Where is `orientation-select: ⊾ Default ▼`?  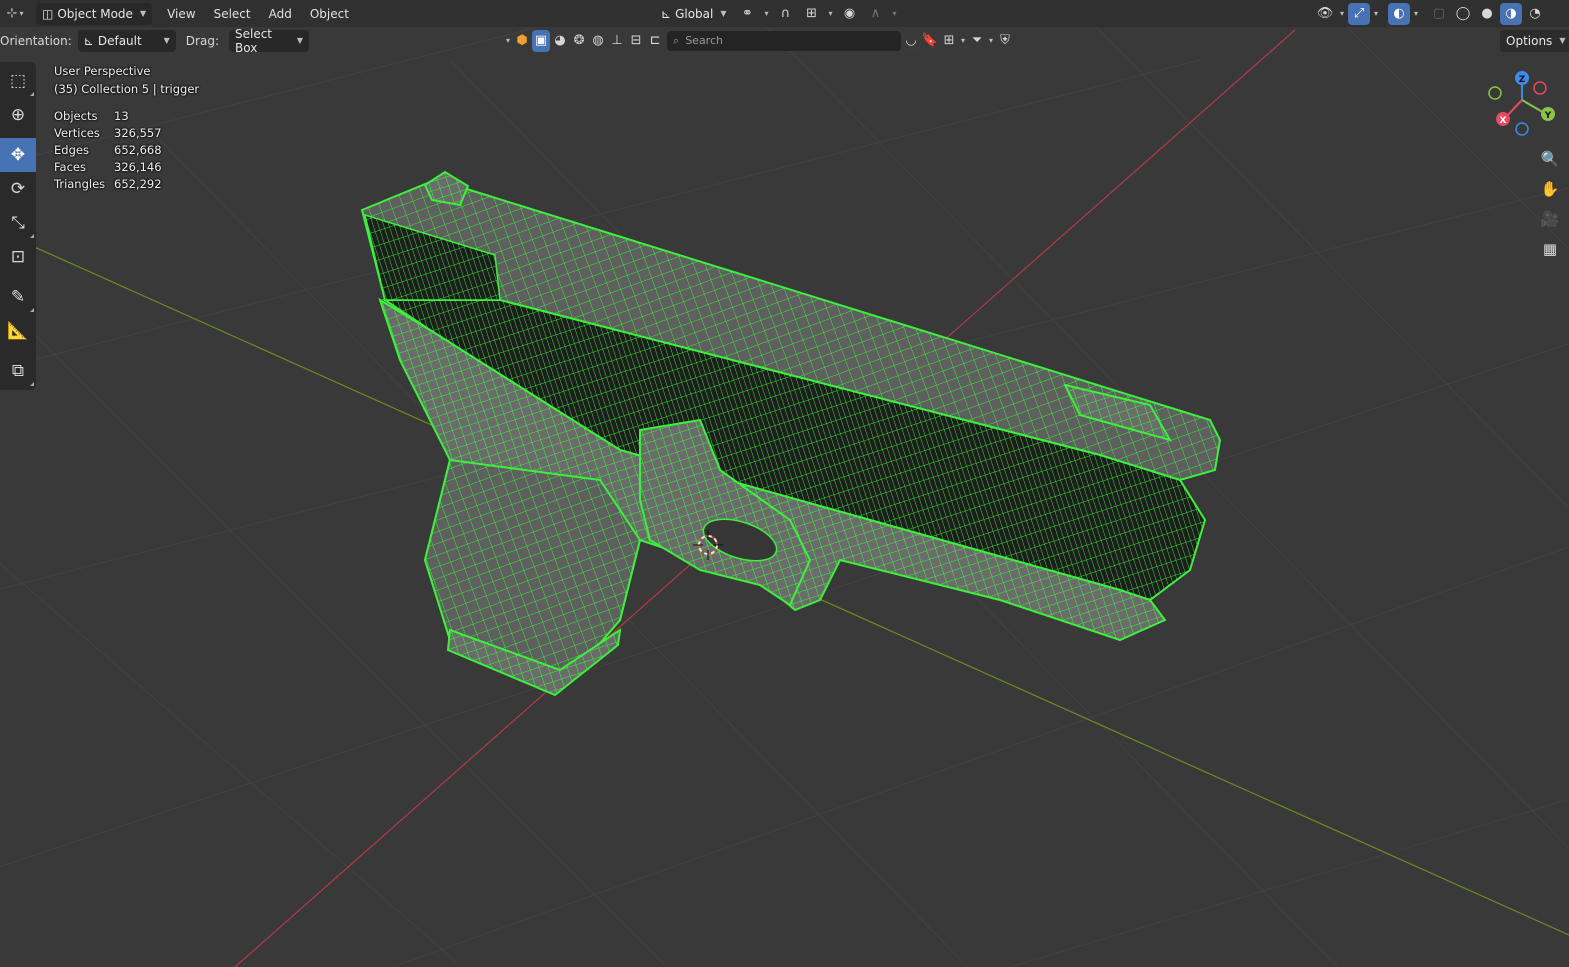 orientation-select: ⊾ Default ▼ is located at coordinates (126, 40).